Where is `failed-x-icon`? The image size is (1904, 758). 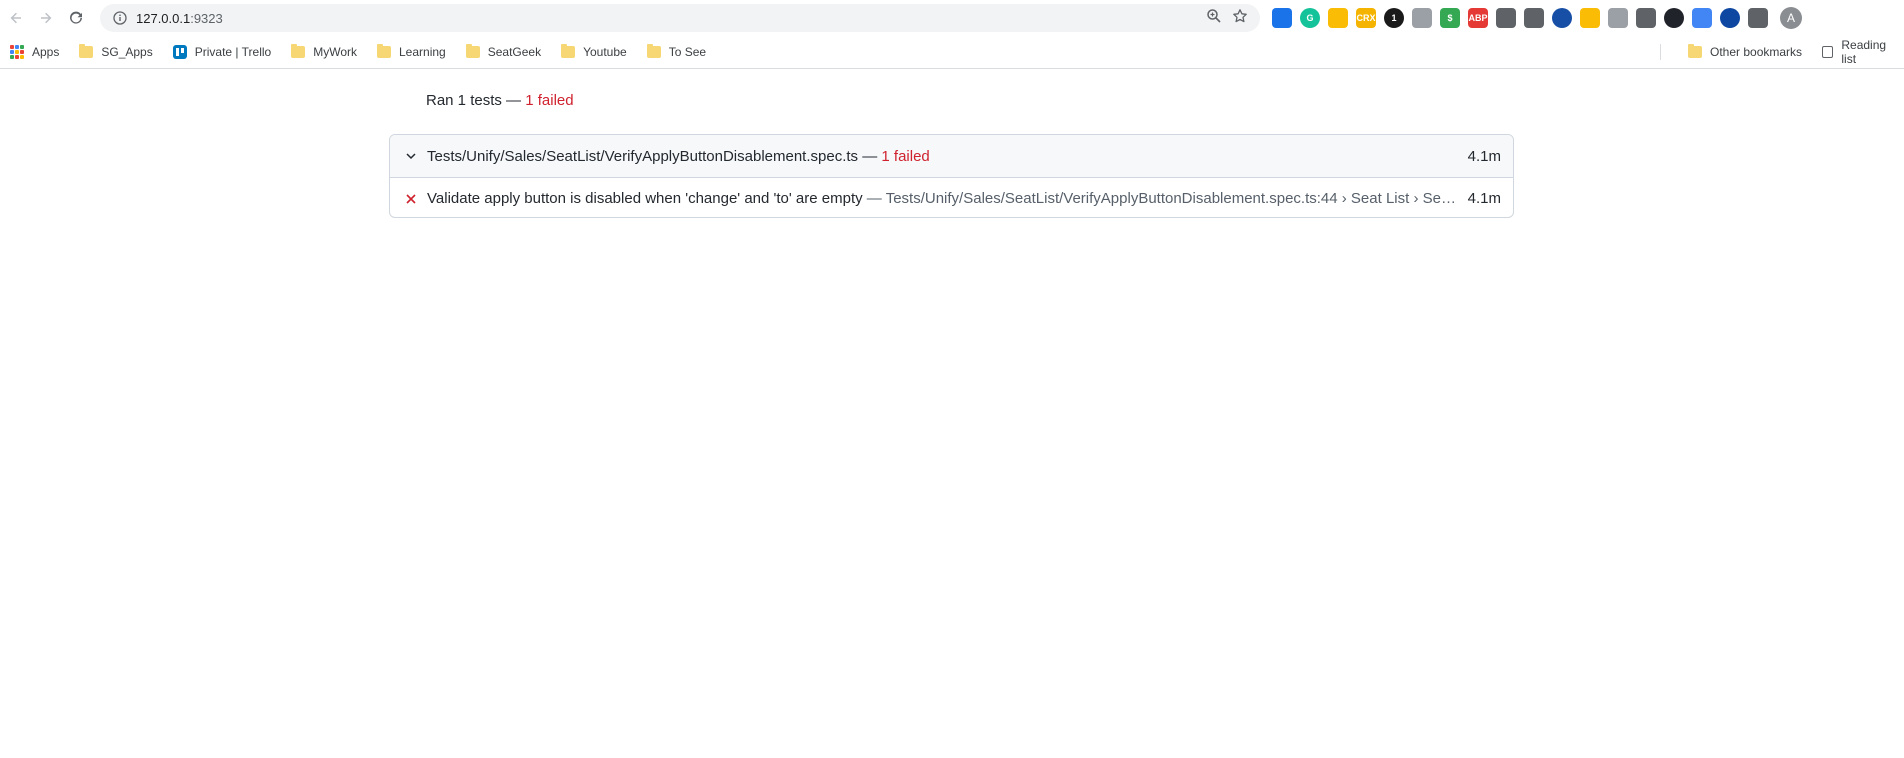 failed-x-icon is located at coordinates (411, 199).